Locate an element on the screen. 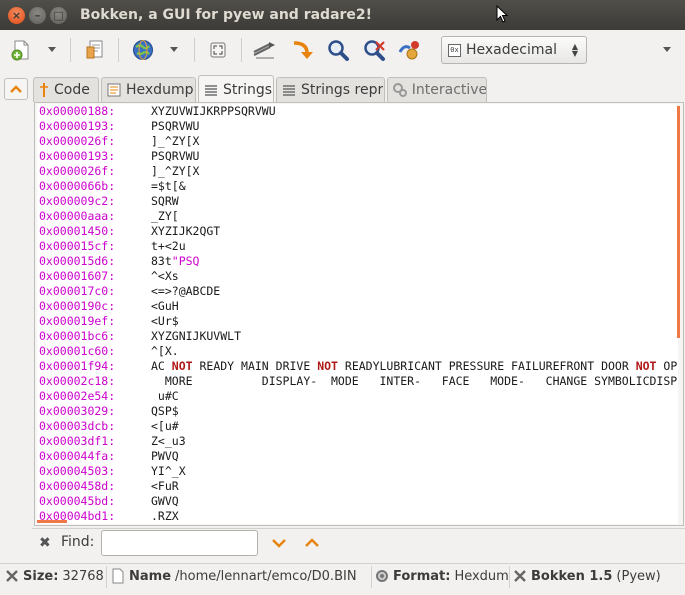  status-app-label: Bokken 1.5 is located at coordinates (572, 576).